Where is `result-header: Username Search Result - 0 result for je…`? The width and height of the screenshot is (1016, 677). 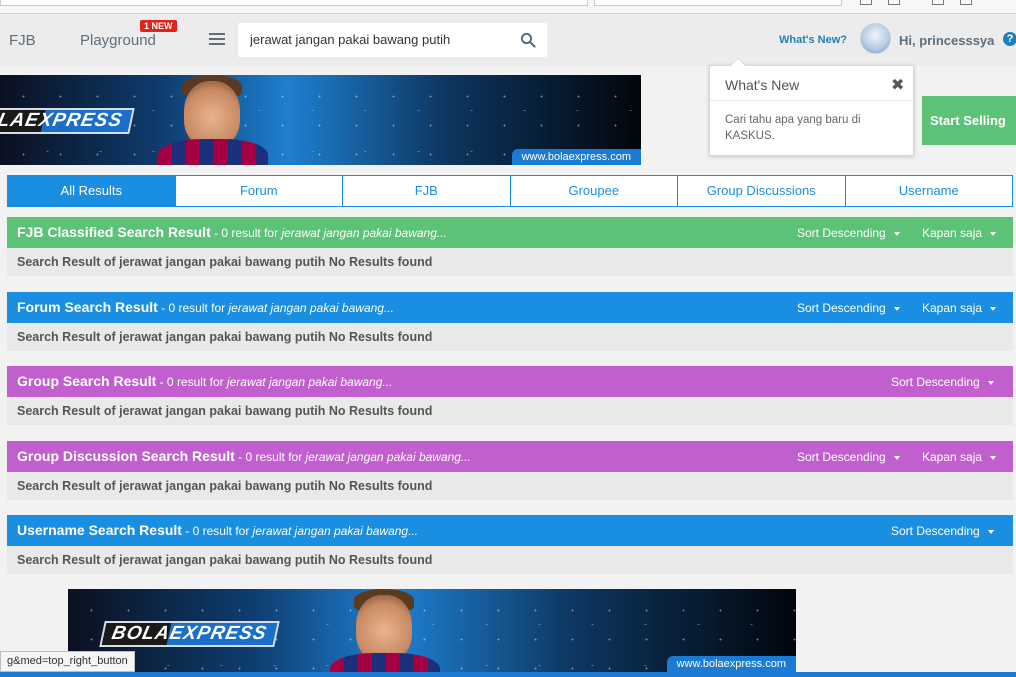 result-header: Username Search Result - 0 result for je… is located at coordinates (510, 530).